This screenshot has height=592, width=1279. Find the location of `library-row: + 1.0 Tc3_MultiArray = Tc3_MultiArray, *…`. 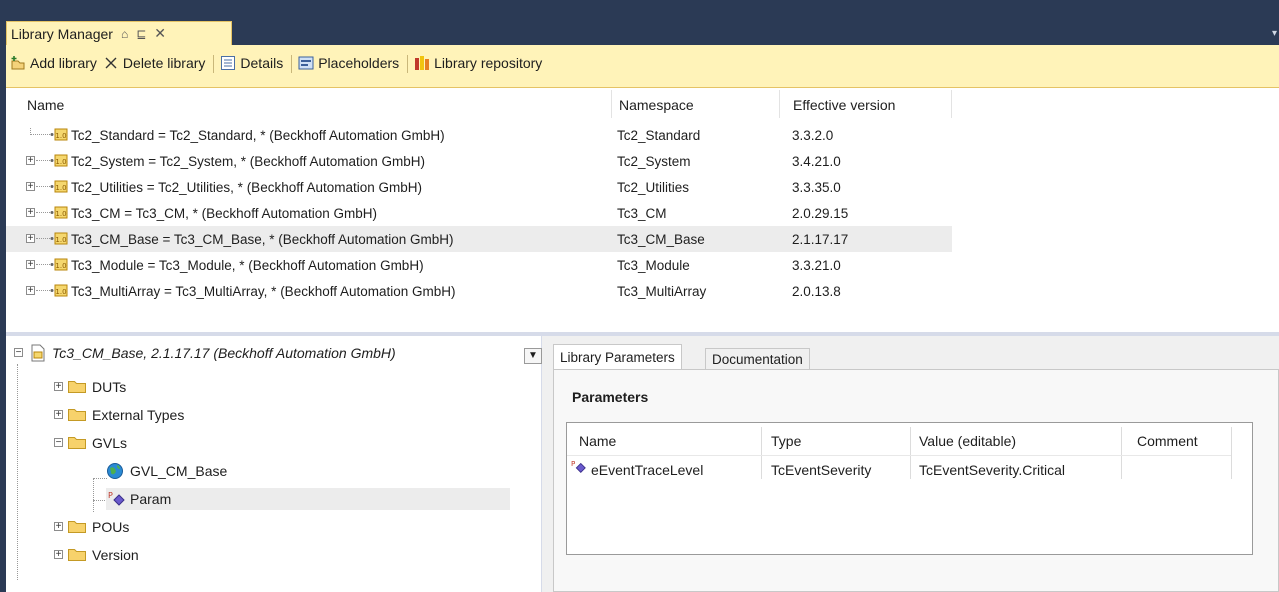

library-row: + 1.0 Tc3_MultiArray = Tc3_MultiArray, *… is located at coordinates (479, 291).